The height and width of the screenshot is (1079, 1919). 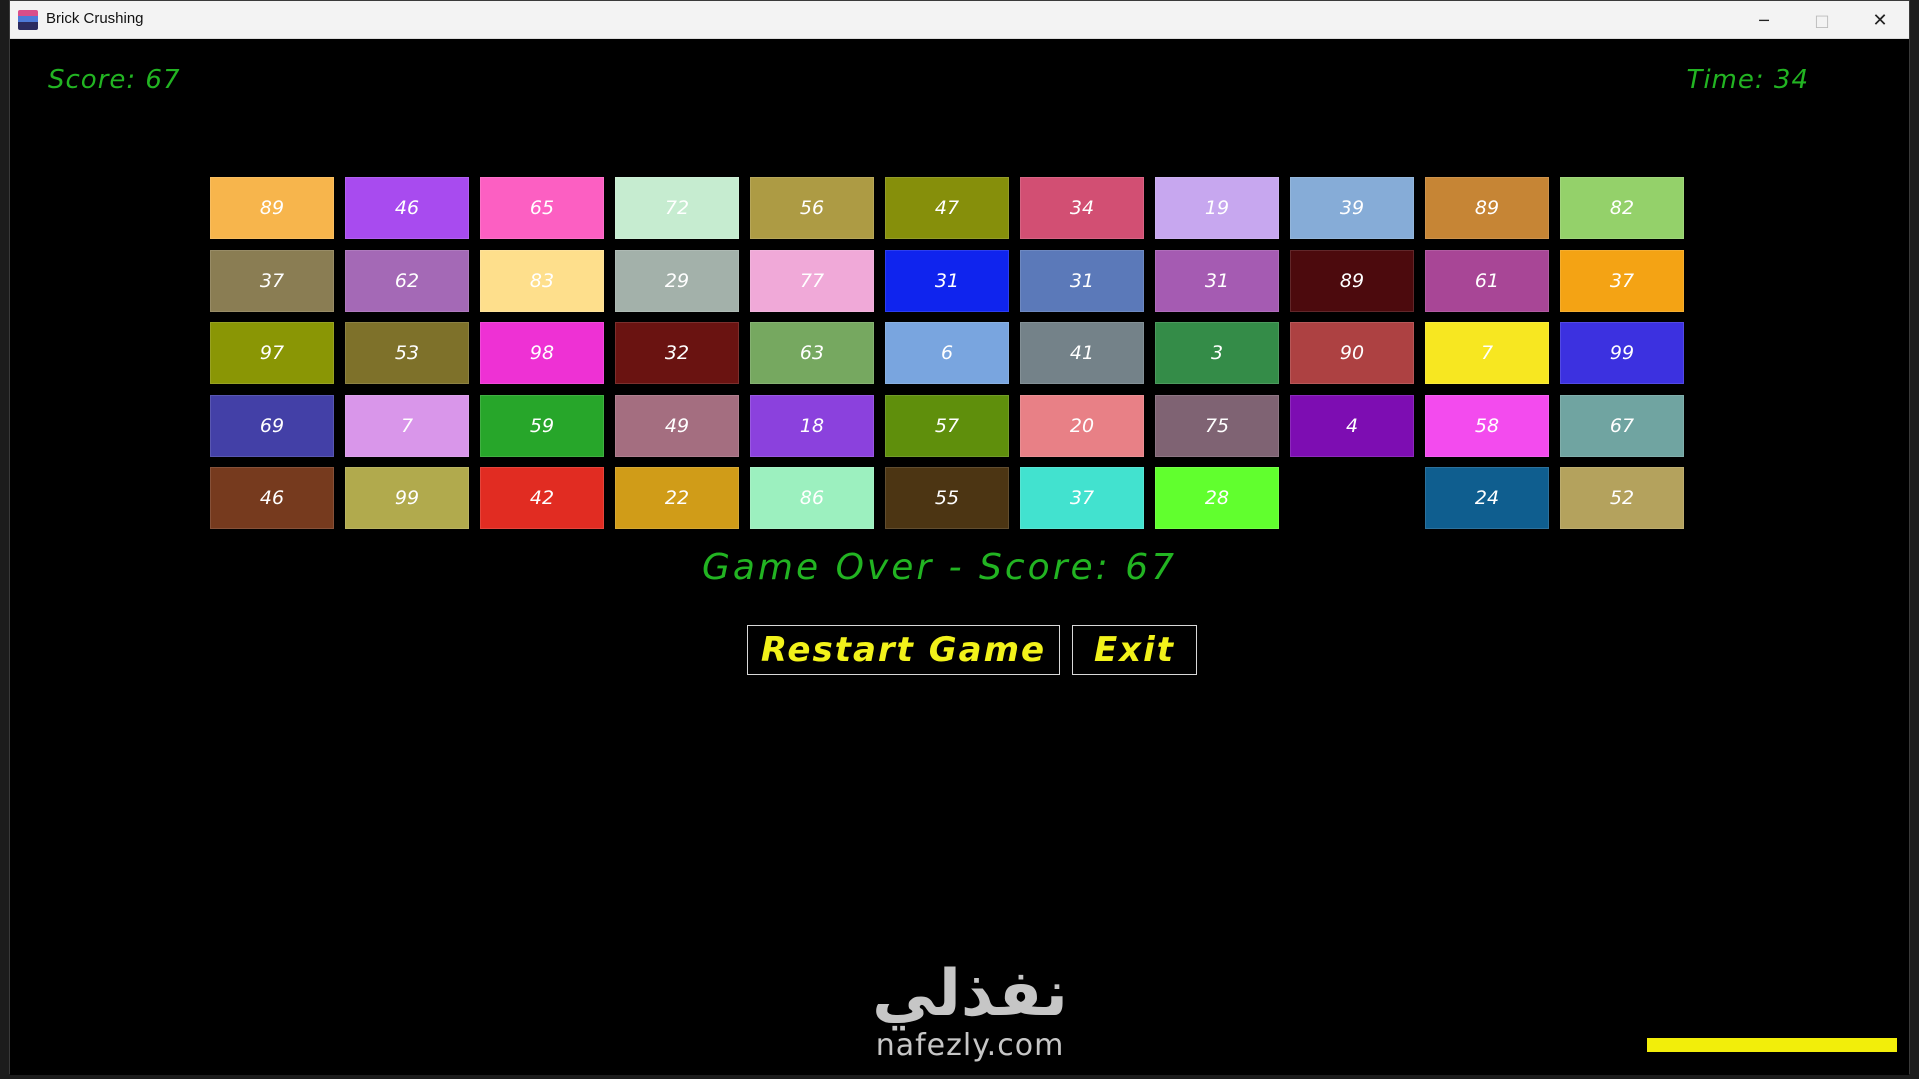 I want to click on brick: 4, so click(x=1352, y=425).